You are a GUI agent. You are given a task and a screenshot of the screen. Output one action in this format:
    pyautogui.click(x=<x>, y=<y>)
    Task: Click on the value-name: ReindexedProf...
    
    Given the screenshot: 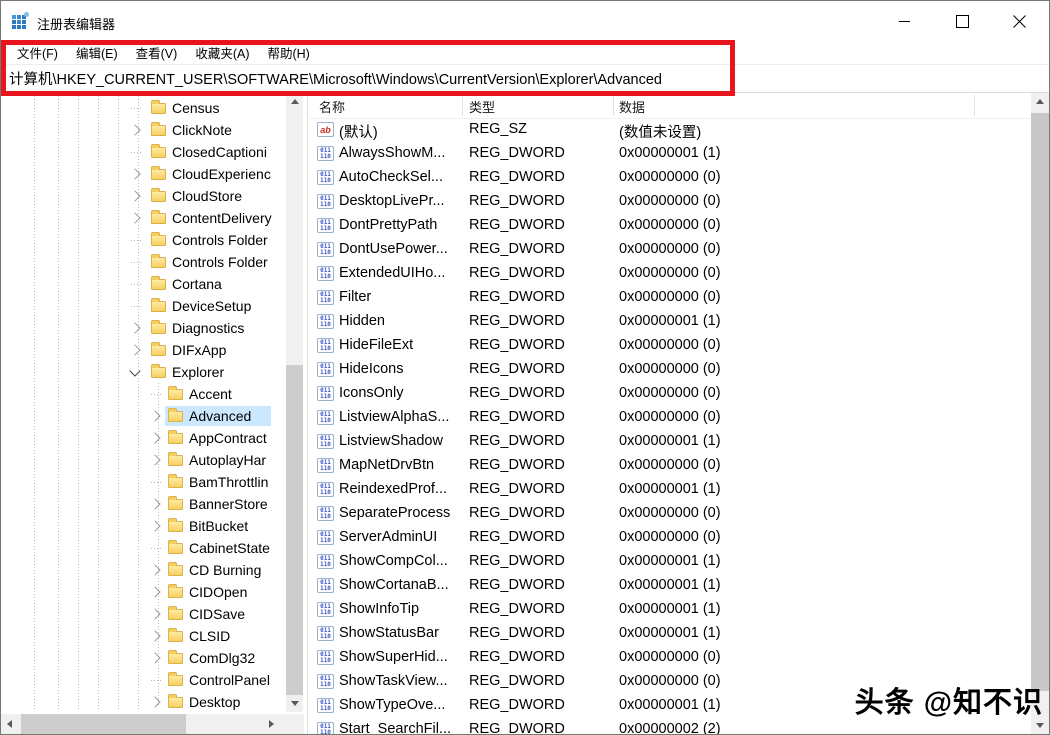 What is the action you would take?
    pyautogui.click(x=393, y=489)
    